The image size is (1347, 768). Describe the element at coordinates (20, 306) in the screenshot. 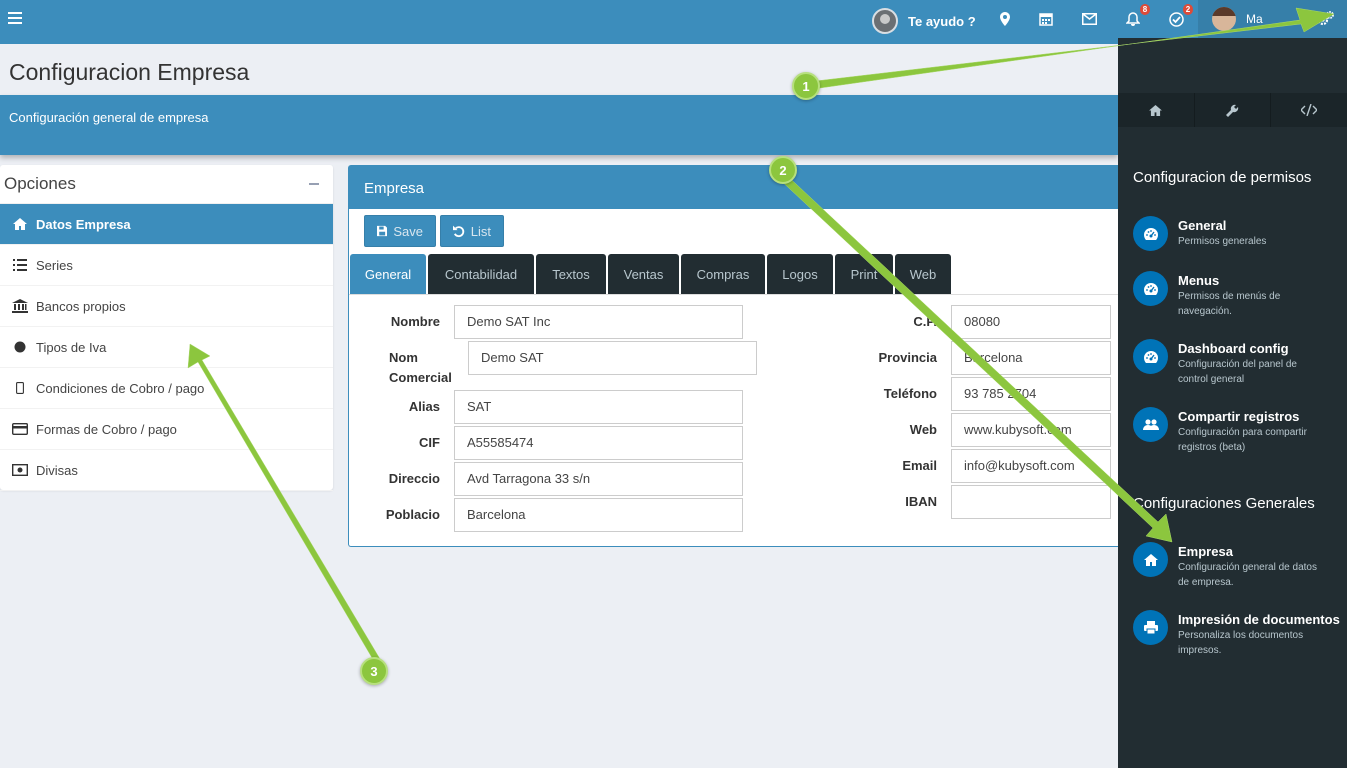

I see `bank-icon` at that location.